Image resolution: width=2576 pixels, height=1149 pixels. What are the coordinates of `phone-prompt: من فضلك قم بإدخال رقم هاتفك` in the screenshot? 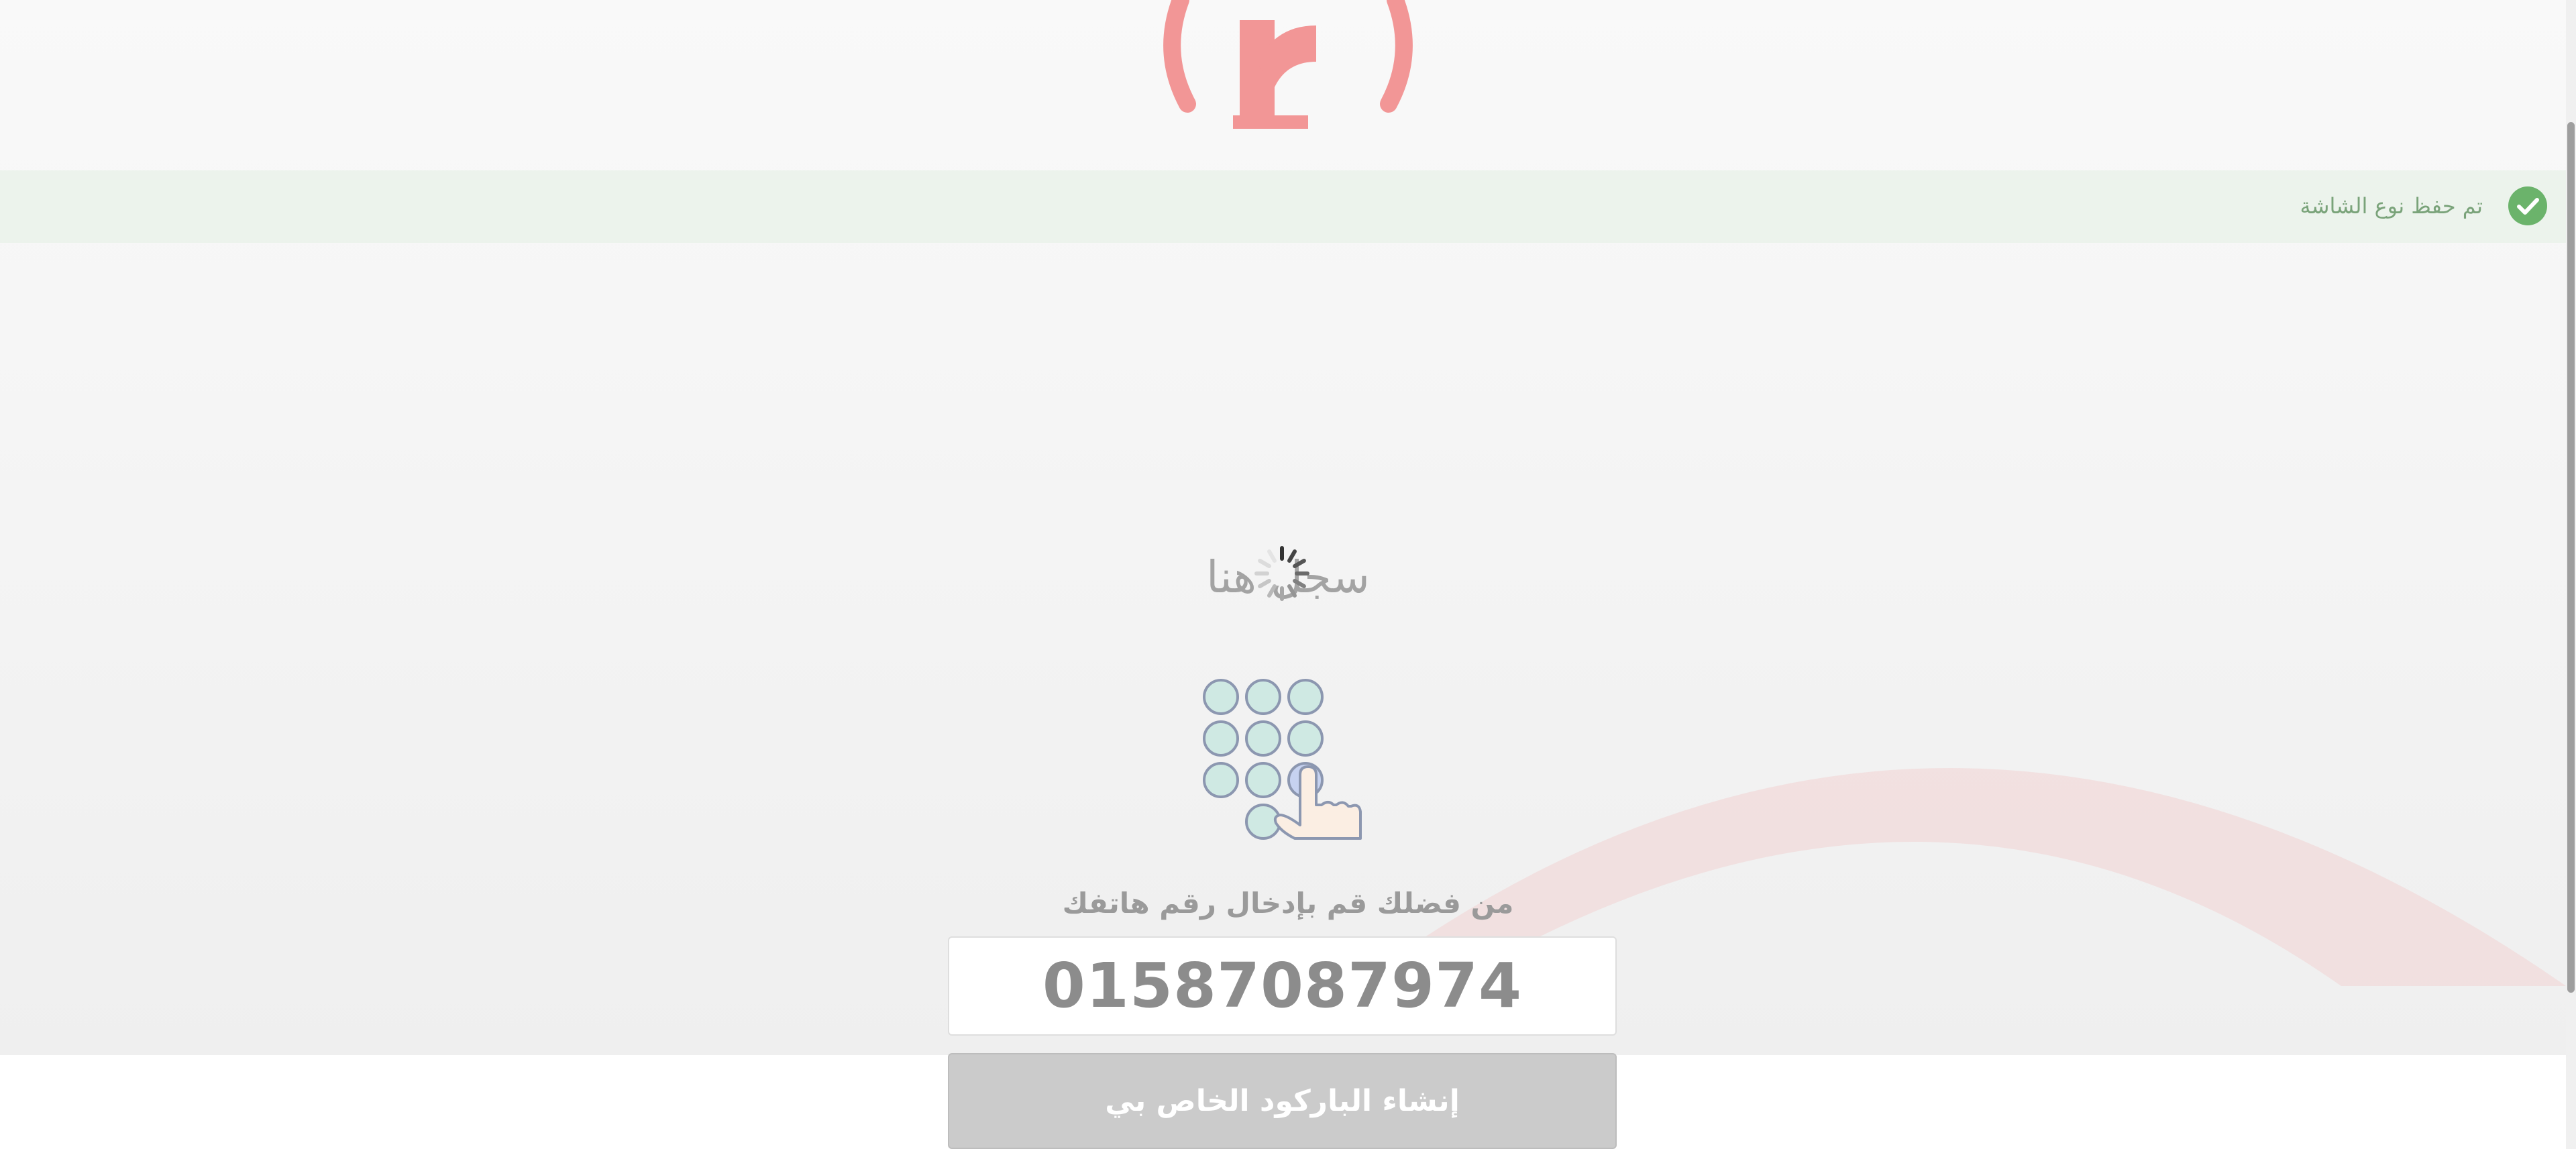 It's located at (1288, 903).